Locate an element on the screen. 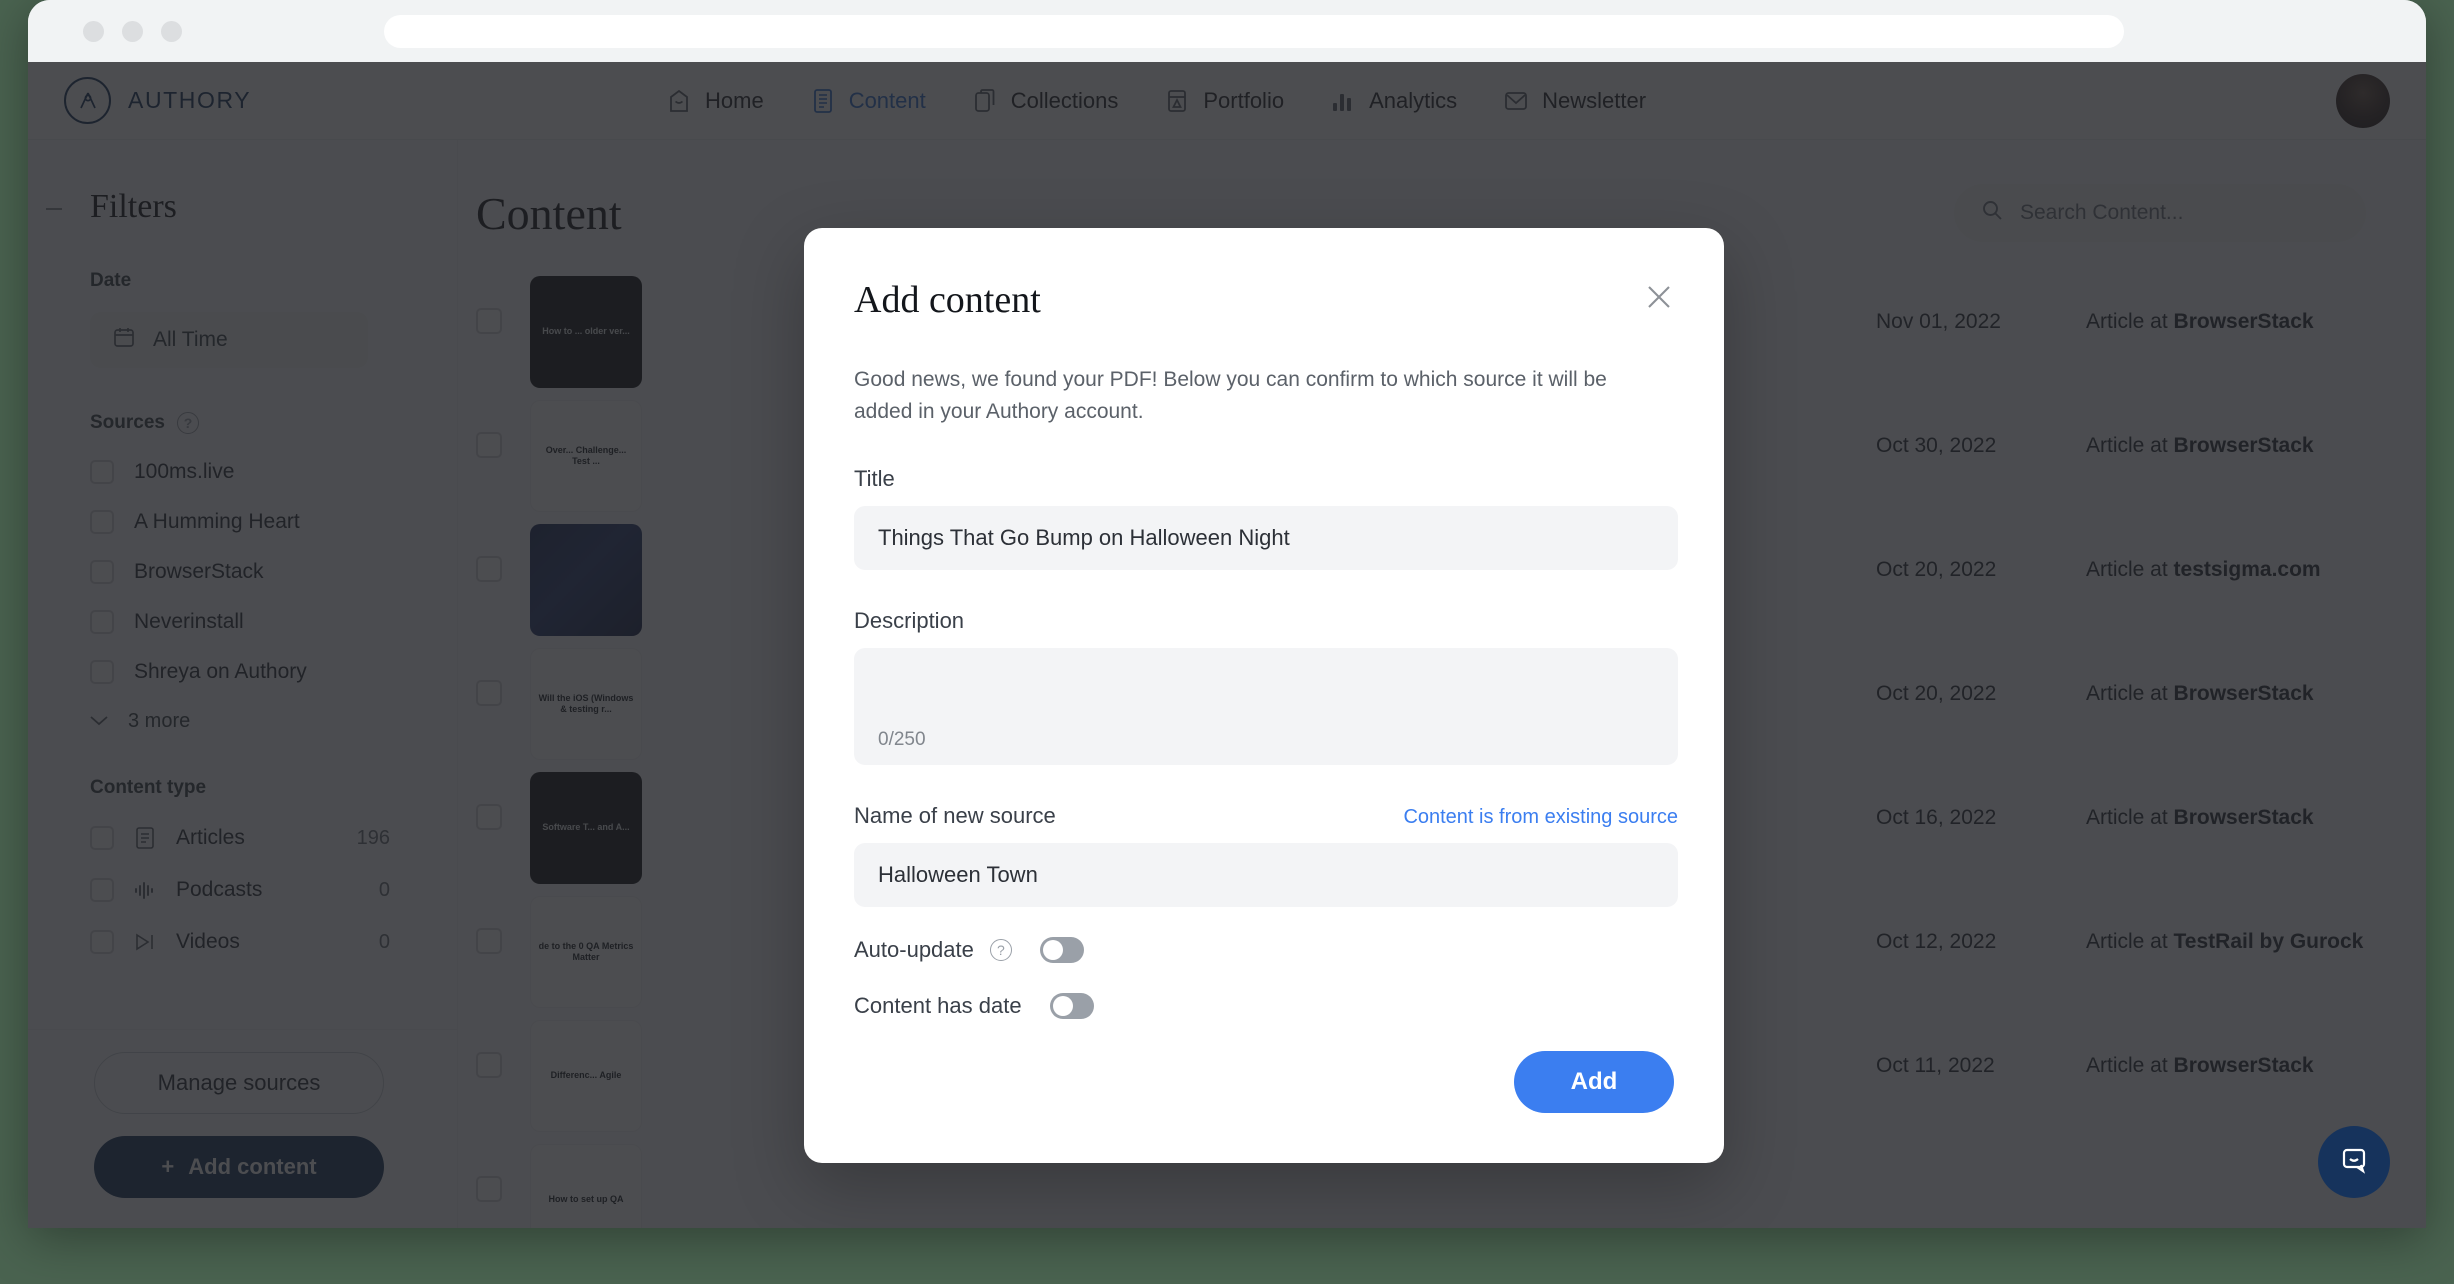 This screenshot has height=1284, width=2454. autoupdate-row: Auto-update ? is located at coordinates (1264, 949).